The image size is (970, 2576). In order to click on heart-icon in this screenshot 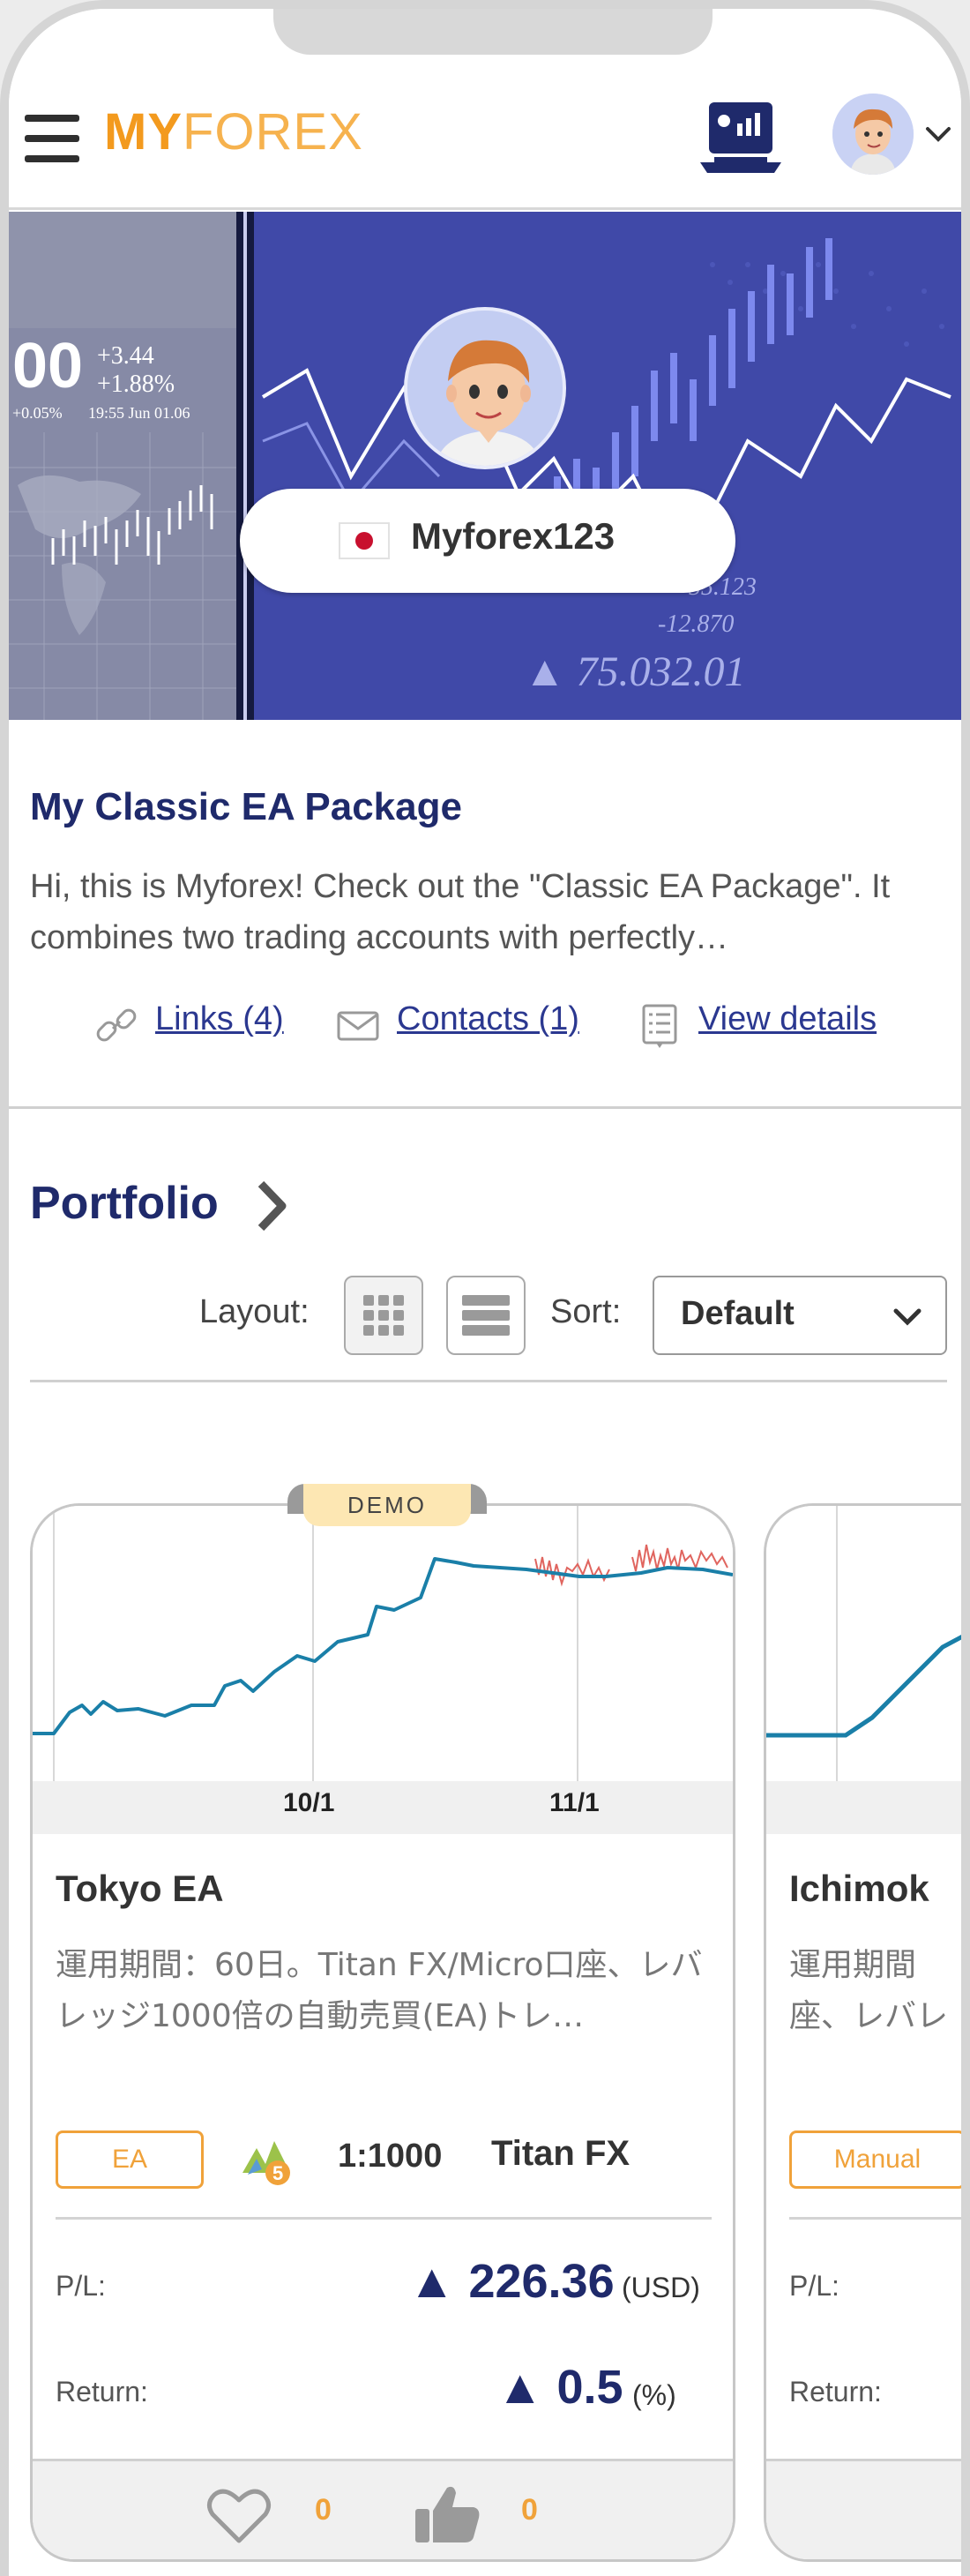, I will do `click(238, 2515)`.